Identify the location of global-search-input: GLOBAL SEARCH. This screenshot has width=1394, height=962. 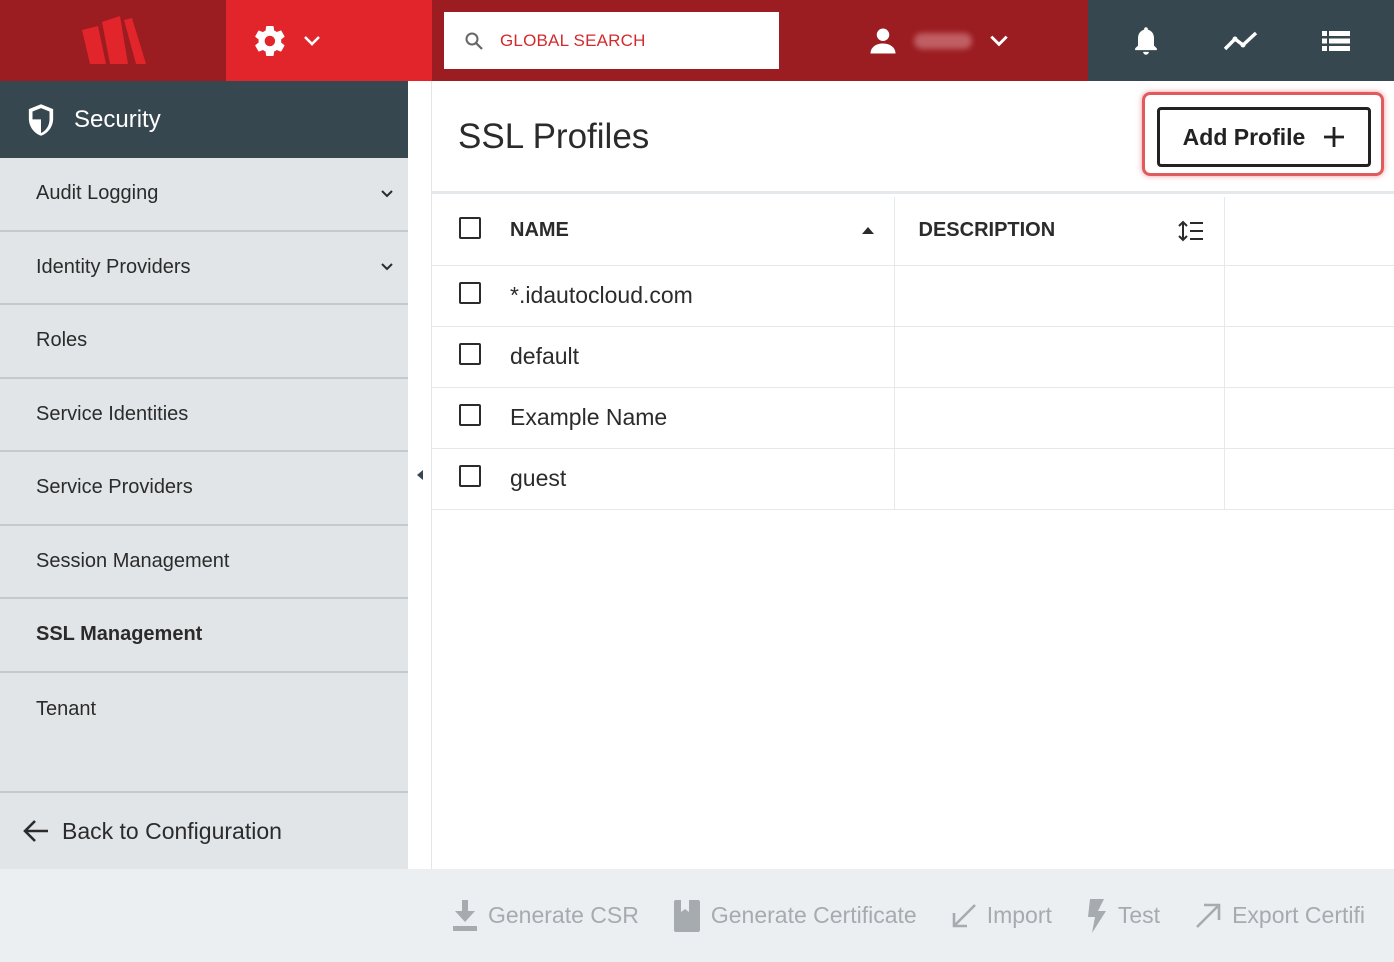
(611, 40).